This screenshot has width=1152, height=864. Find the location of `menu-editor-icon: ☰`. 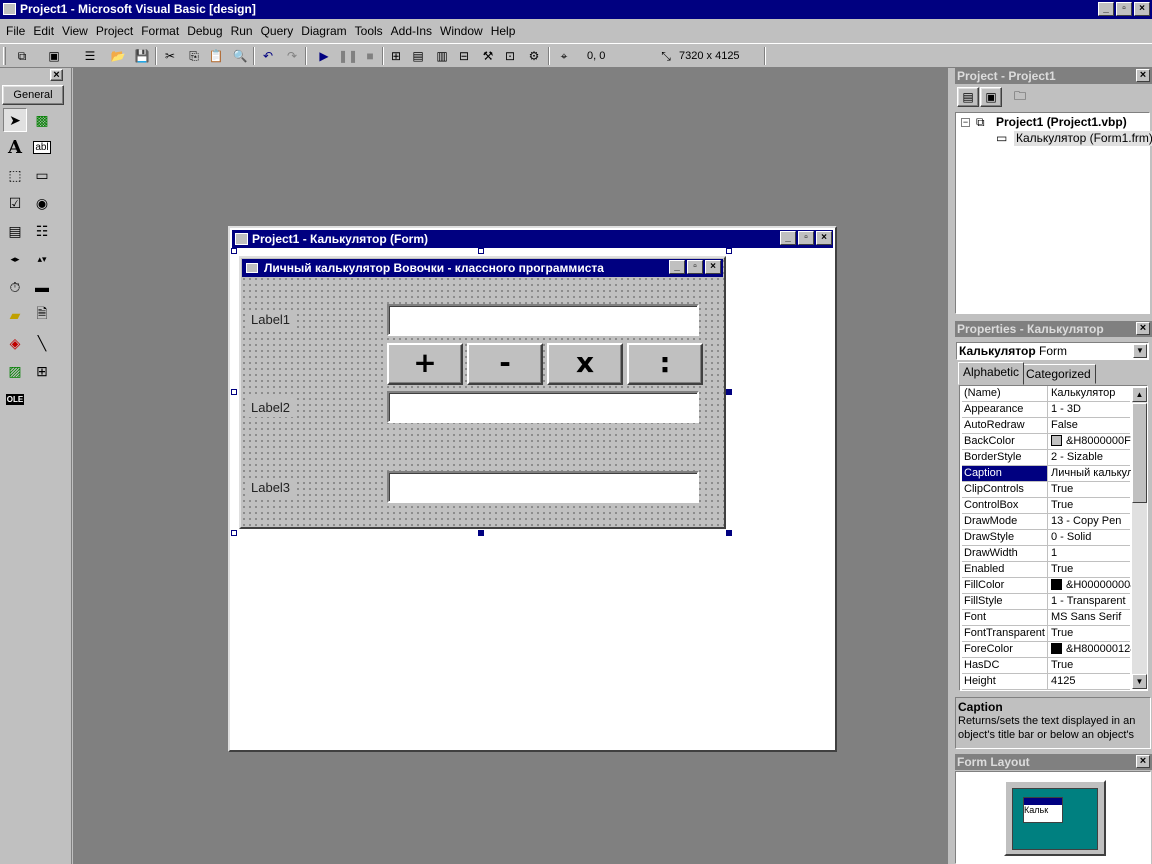

menu-editor-icon: ☰ is located at coordinates (90, 56).